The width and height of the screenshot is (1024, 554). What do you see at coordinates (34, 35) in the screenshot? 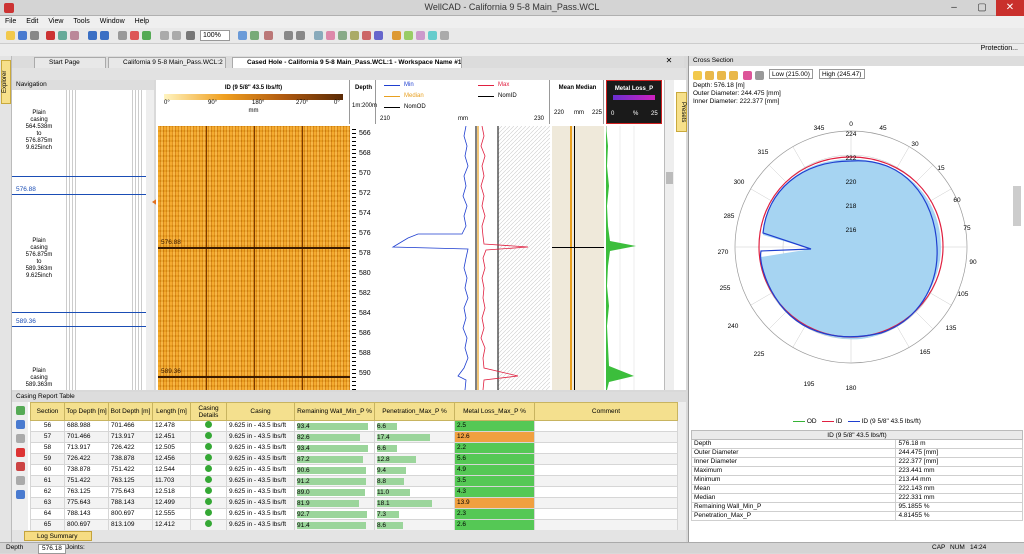
I see `print-icon` at bounding box center [34, 35].